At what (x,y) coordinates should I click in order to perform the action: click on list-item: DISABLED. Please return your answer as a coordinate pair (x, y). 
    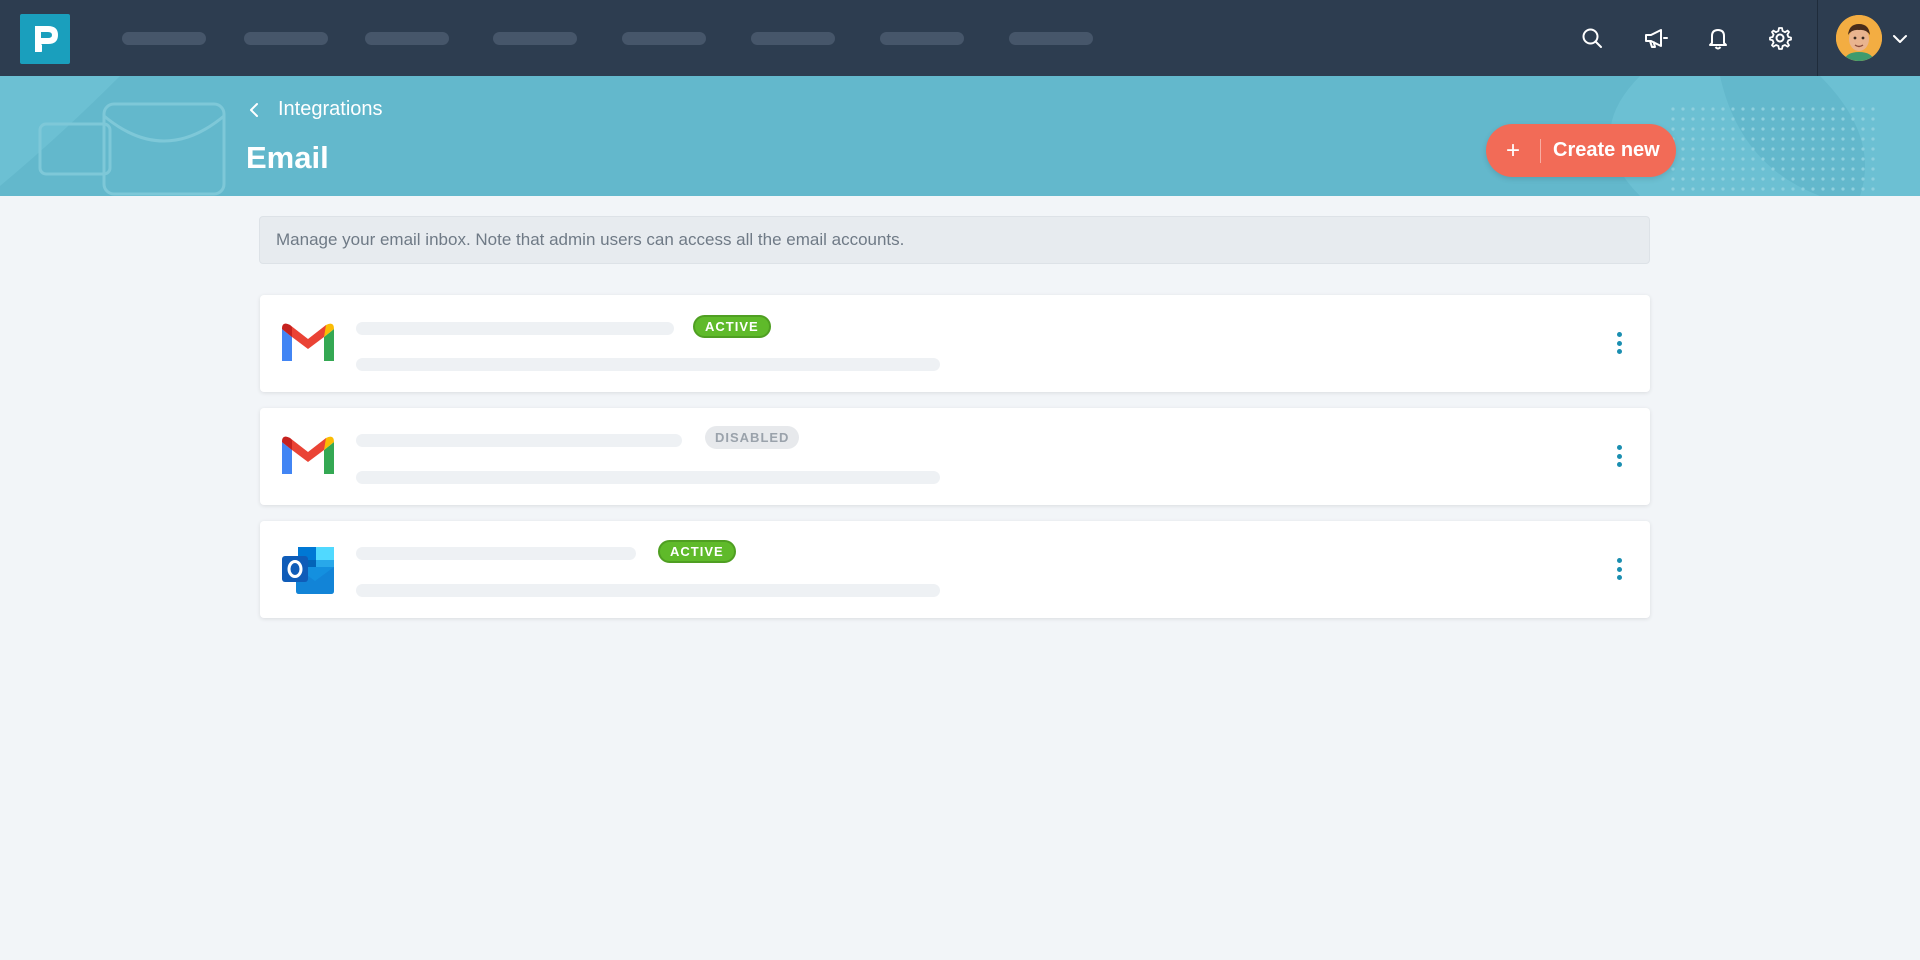
    Looking at the image, I should click on (955, 456).